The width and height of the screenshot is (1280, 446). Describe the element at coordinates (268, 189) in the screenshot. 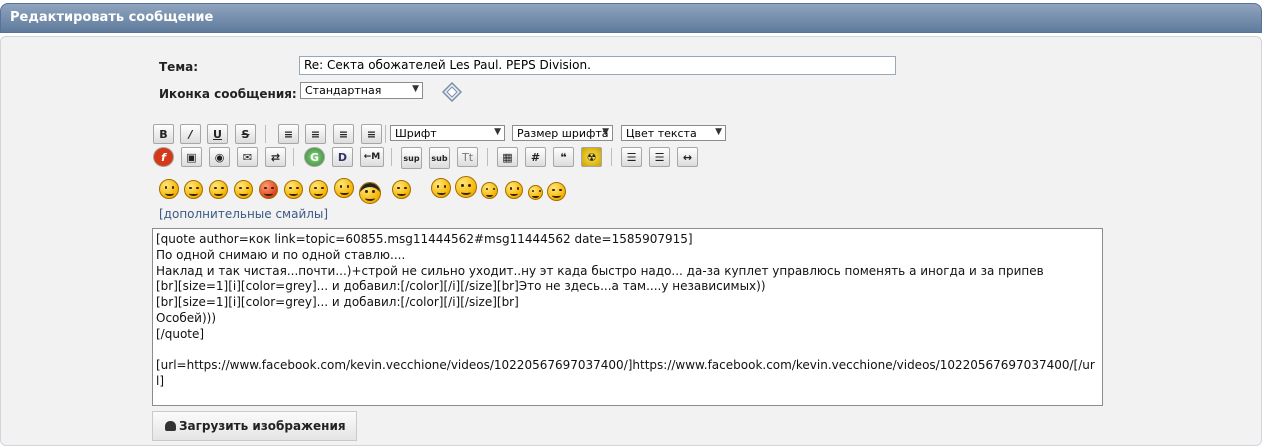

I see `smiley-angry-icon` at that location.